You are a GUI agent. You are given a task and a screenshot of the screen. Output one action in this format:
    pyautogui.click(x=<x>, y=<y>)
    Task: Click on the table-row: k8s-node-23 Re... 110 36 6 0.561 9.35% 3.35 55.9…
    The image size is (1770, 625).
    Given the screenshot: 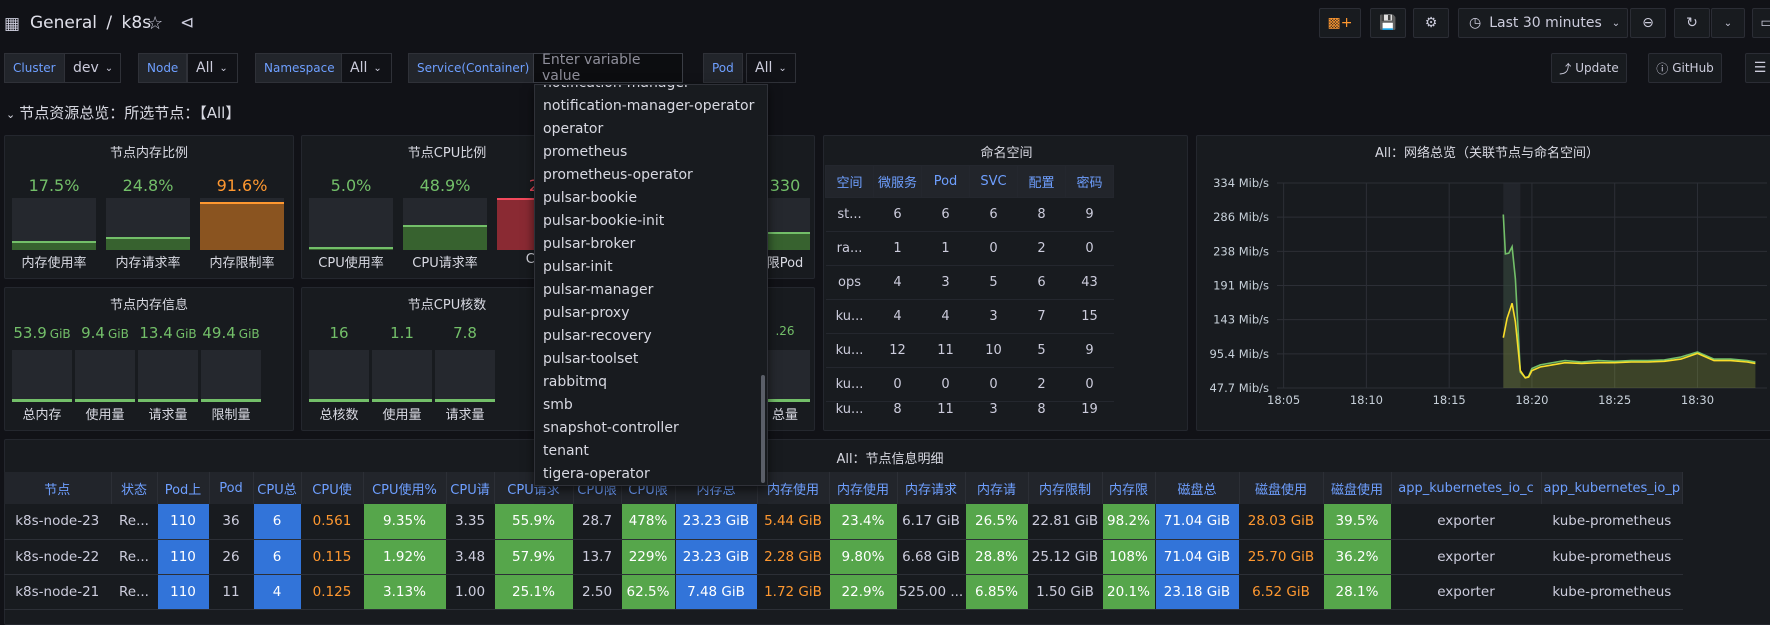 What is the action you would take?
    pyautogui.click(x=844, y=522)
    